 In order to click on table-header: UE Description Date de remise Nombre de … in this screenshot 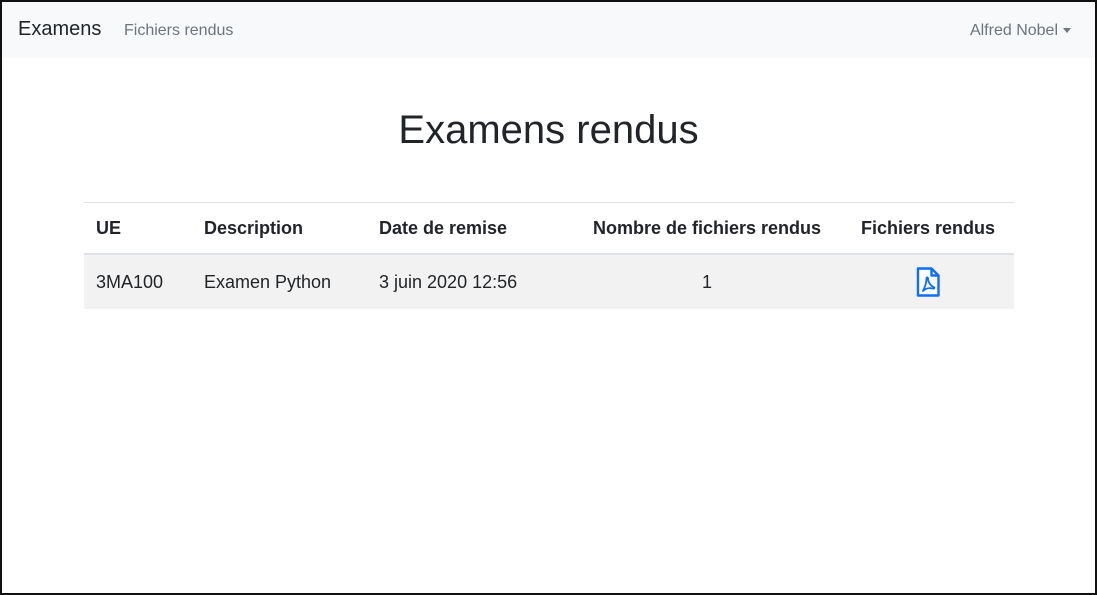, I will do `click(549, 228)`.